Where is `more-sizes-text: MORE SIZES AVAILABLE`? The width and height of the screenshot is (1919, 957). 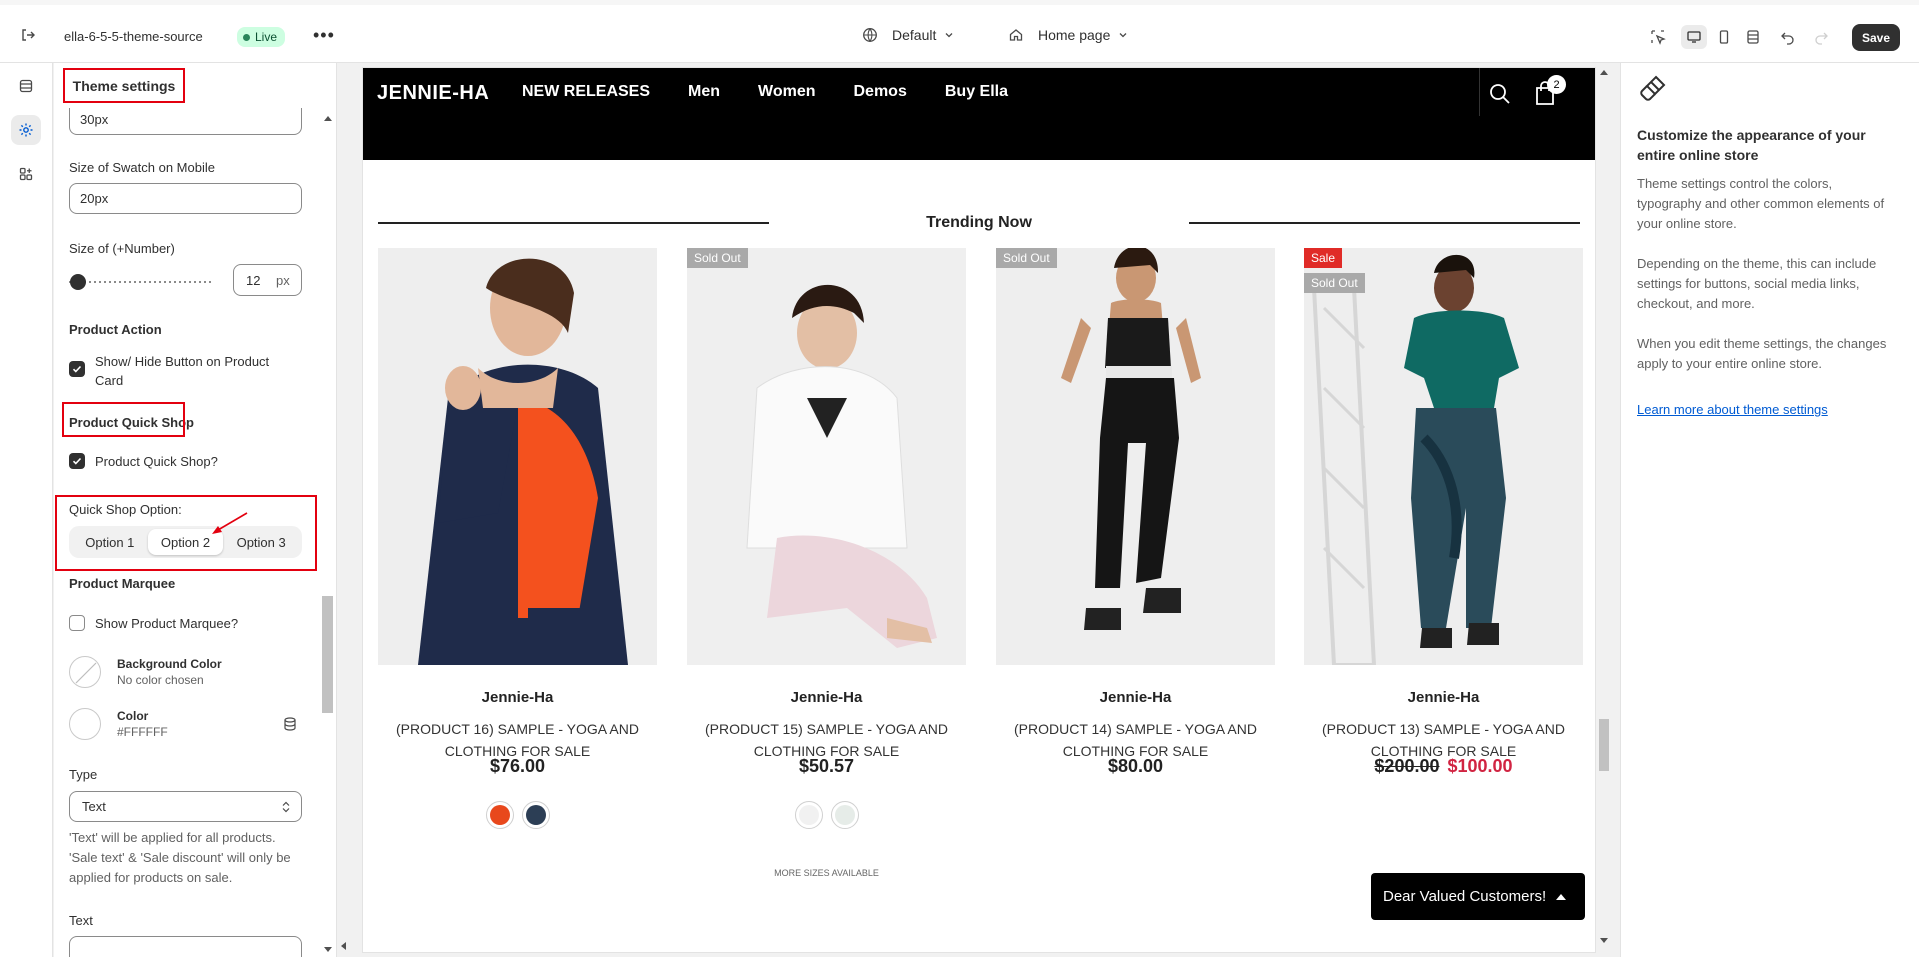 more-sizes-text: MORE SIZES AVAILABLE is located at coordinates (826, 873).